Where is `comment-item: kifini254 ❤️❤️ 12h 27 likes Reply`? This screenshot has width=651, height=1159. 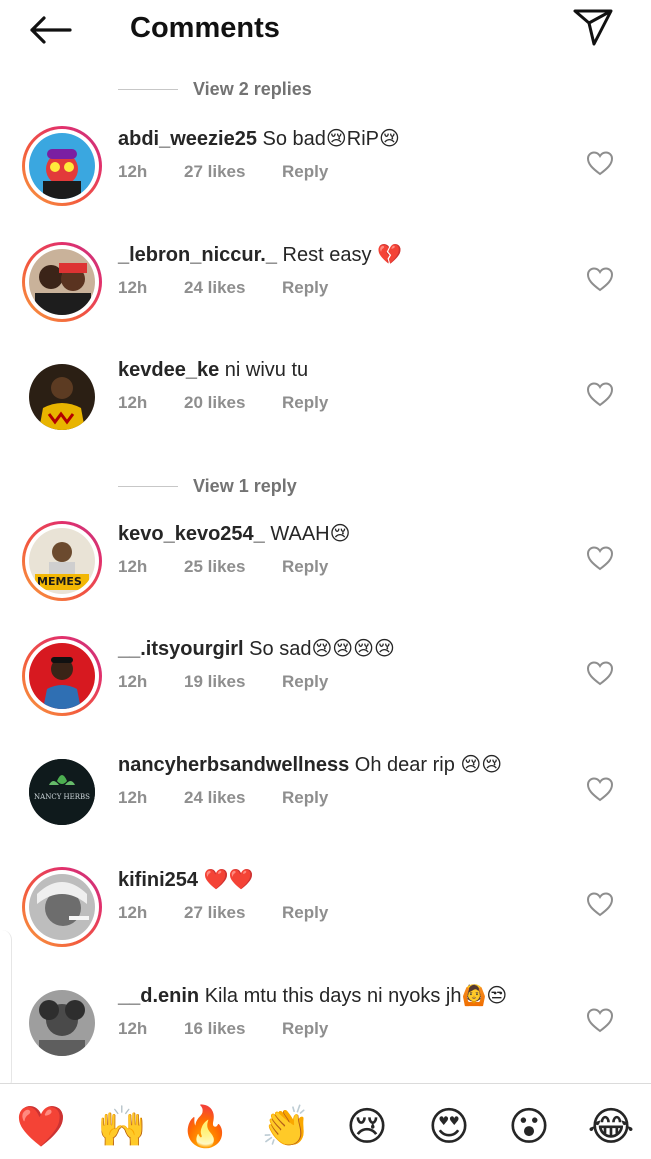 comment-item: kifini254 ❤️❤️ 12h 27 likes Reply is located at coordinates (325, 915).